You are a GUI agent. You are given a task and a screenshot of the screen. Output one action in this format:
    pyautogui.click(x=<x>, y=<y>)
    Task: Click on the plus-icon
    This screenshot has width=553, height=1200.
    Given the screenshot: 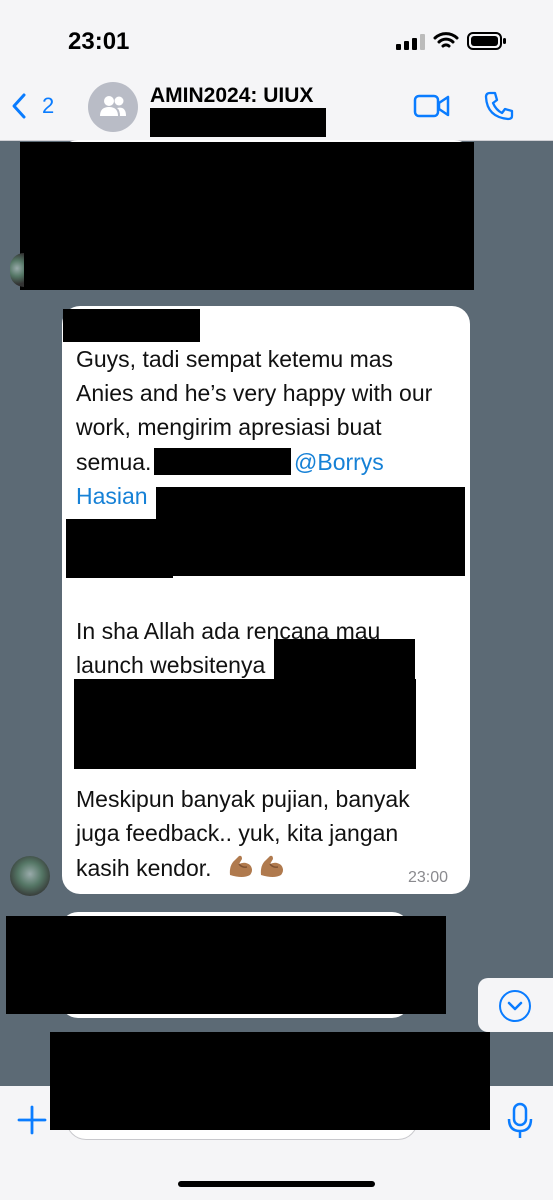 What is the action you would take?
    pyautogui.click(x=32, y=1120)
    